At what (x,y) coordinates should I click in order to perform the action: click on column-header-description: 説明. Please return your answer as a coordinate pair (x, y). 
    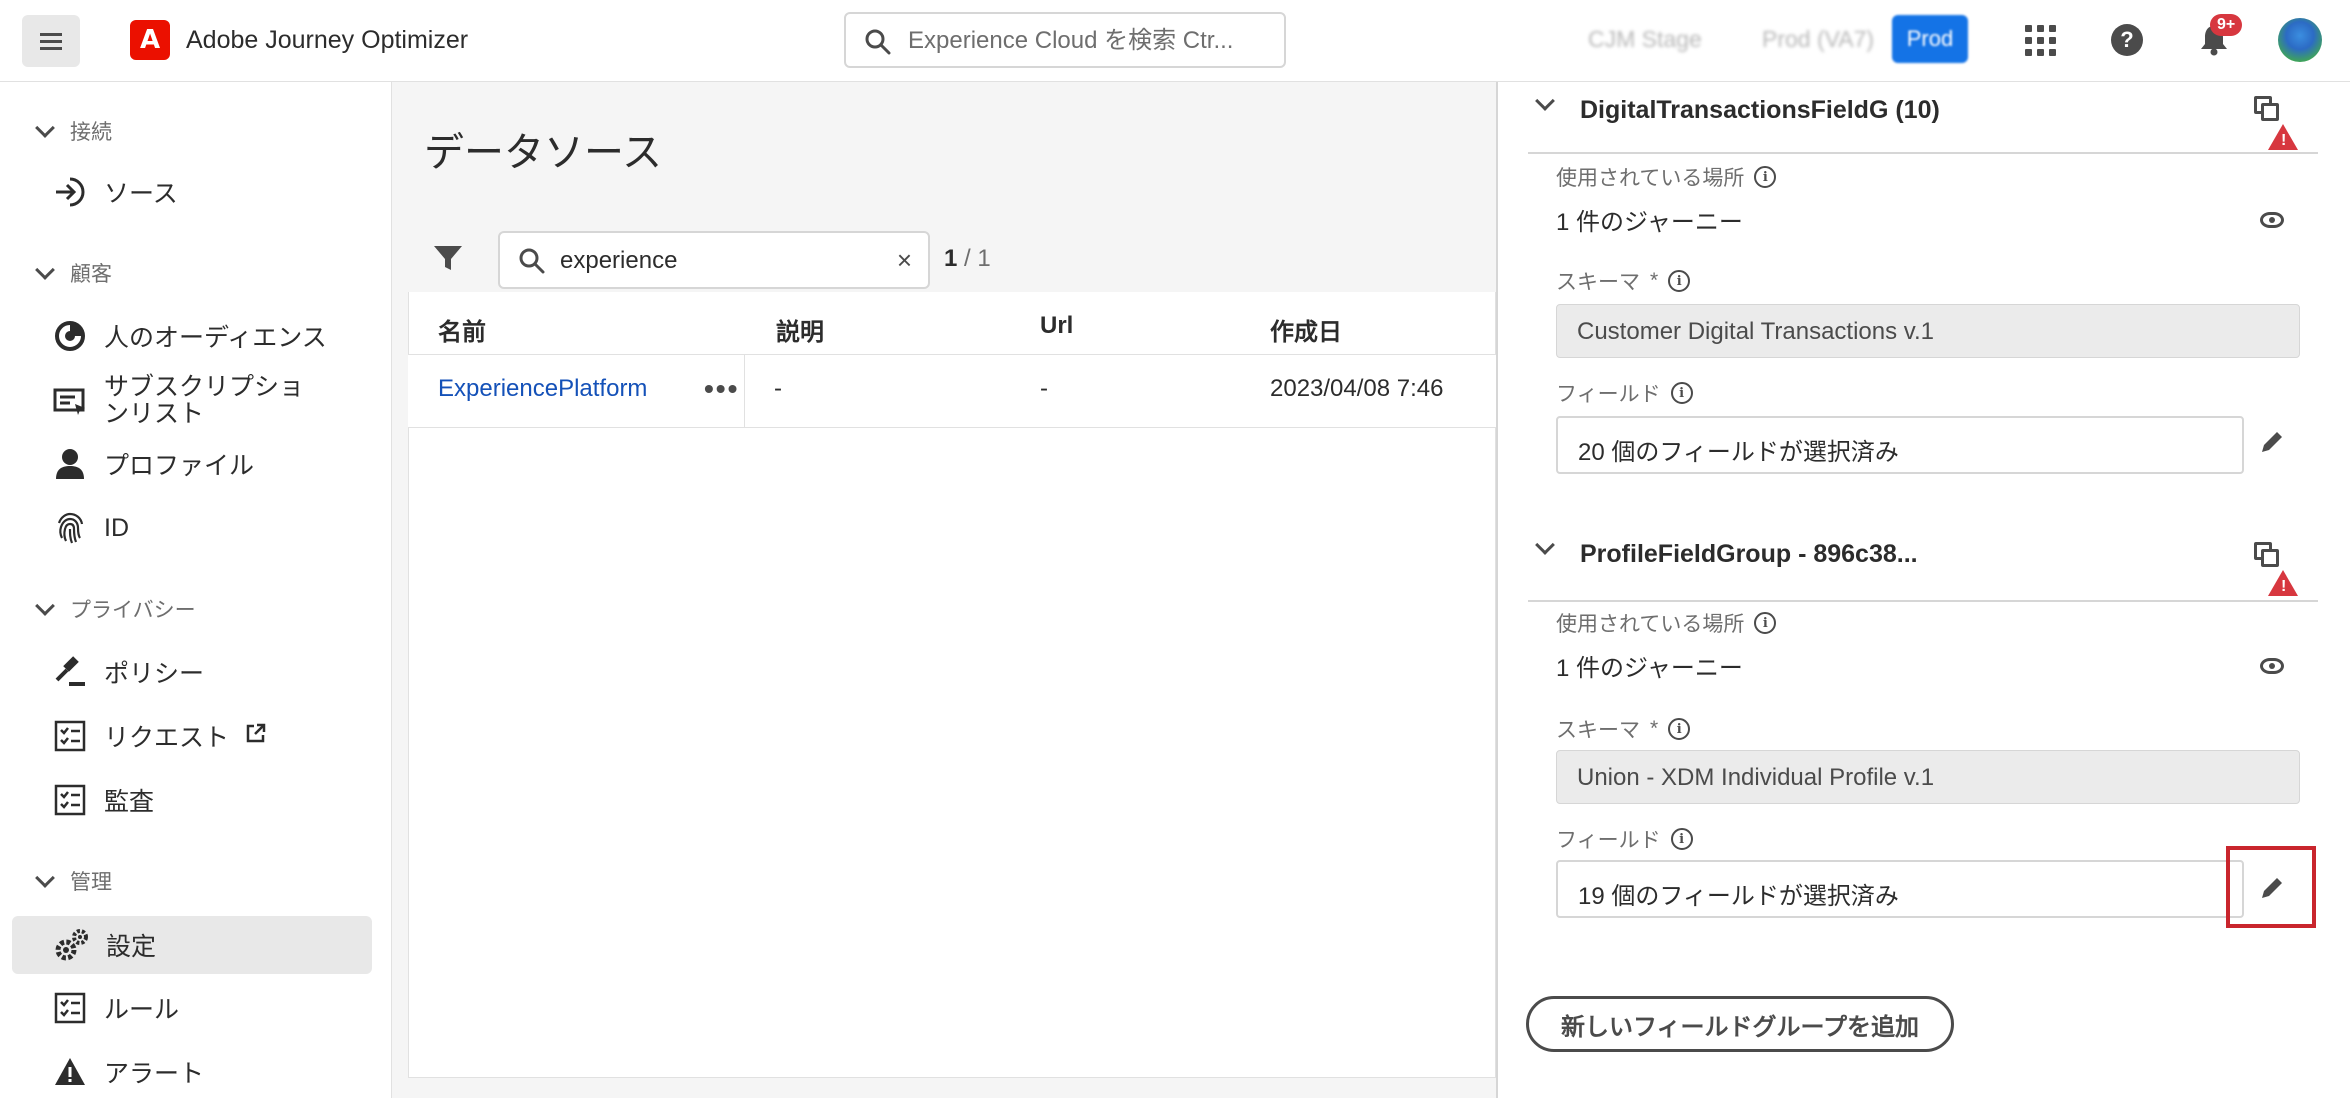
    Looking at the image, I should click on (800, 329).